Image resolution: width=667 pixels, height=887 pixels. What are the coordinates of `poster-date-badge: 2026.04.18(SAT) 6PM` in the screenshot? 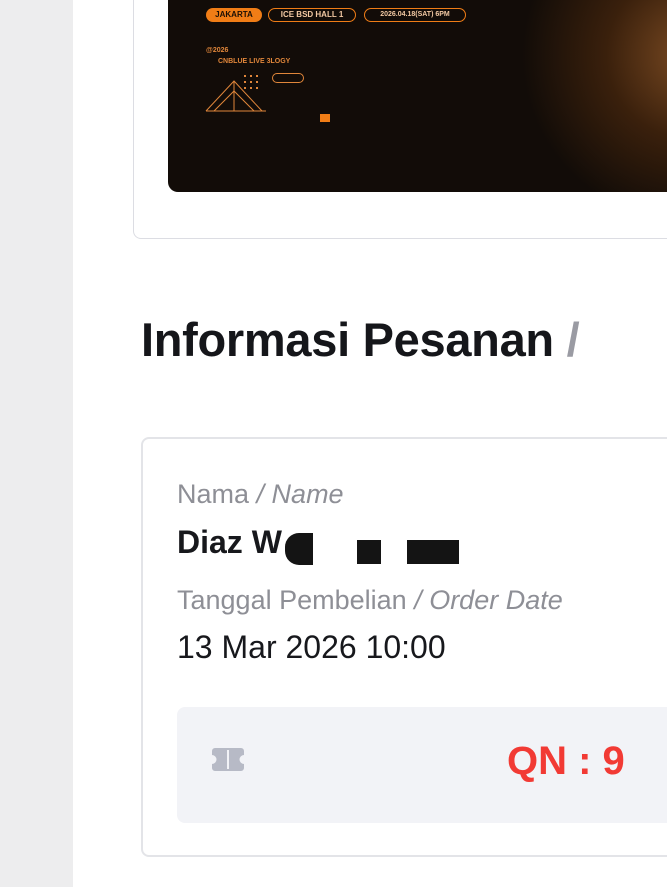 It's located at (415, 15).